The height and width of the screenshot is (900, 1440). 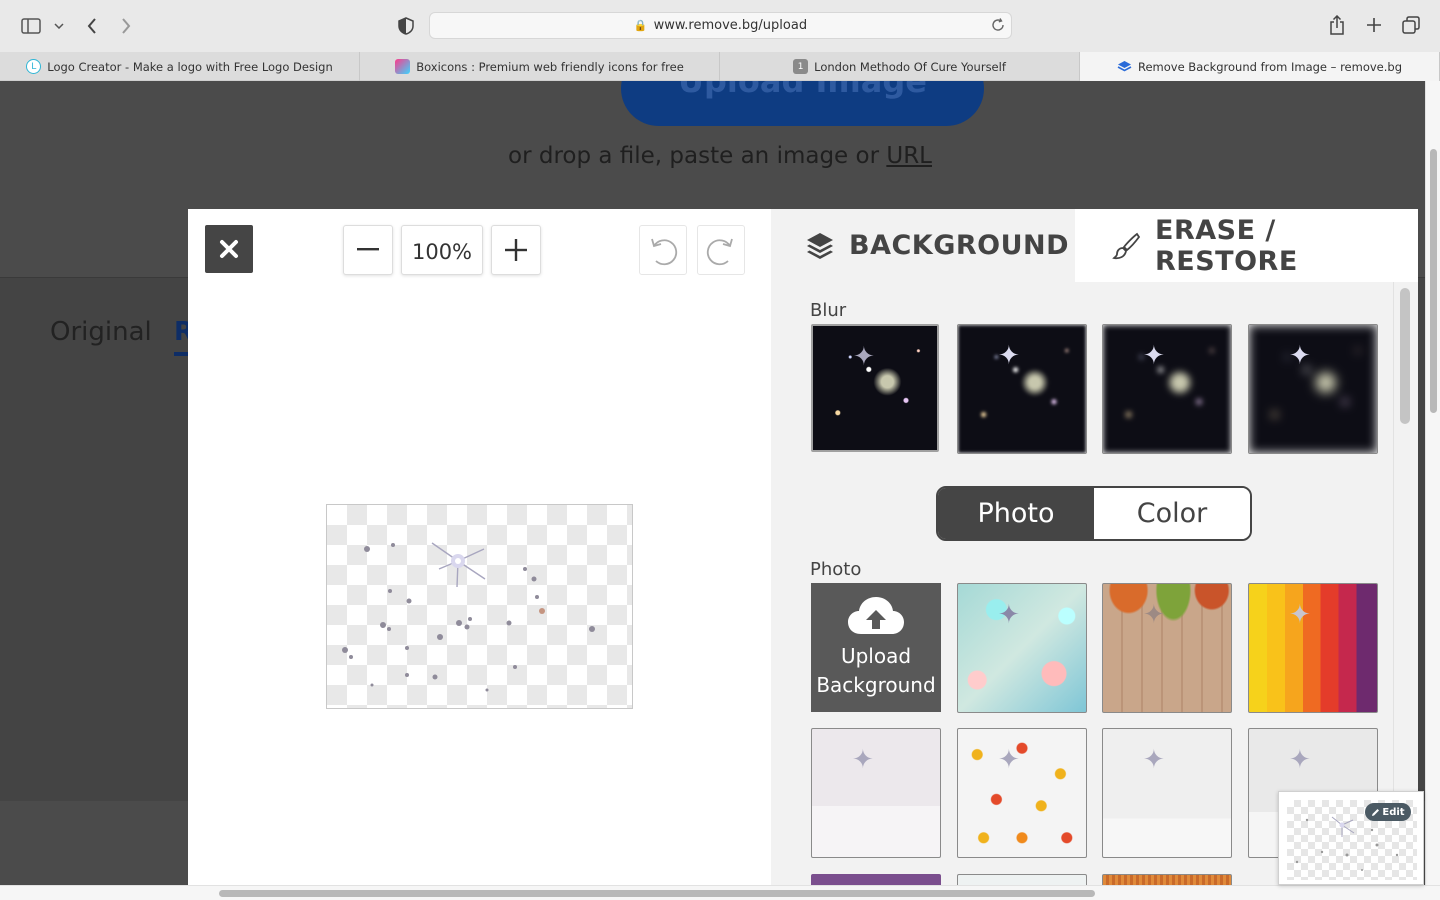 I want to click on redo-button, so click(x=721, y=250).